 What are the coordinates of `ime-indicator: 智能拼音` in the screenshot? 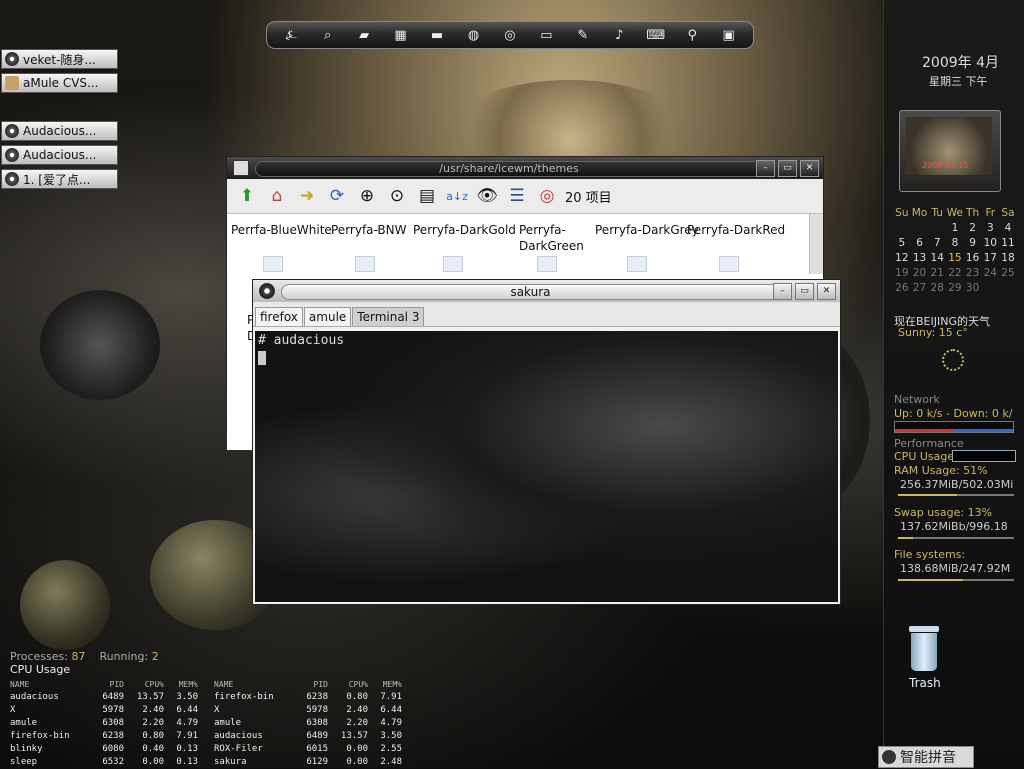 It's located at (926, 757).